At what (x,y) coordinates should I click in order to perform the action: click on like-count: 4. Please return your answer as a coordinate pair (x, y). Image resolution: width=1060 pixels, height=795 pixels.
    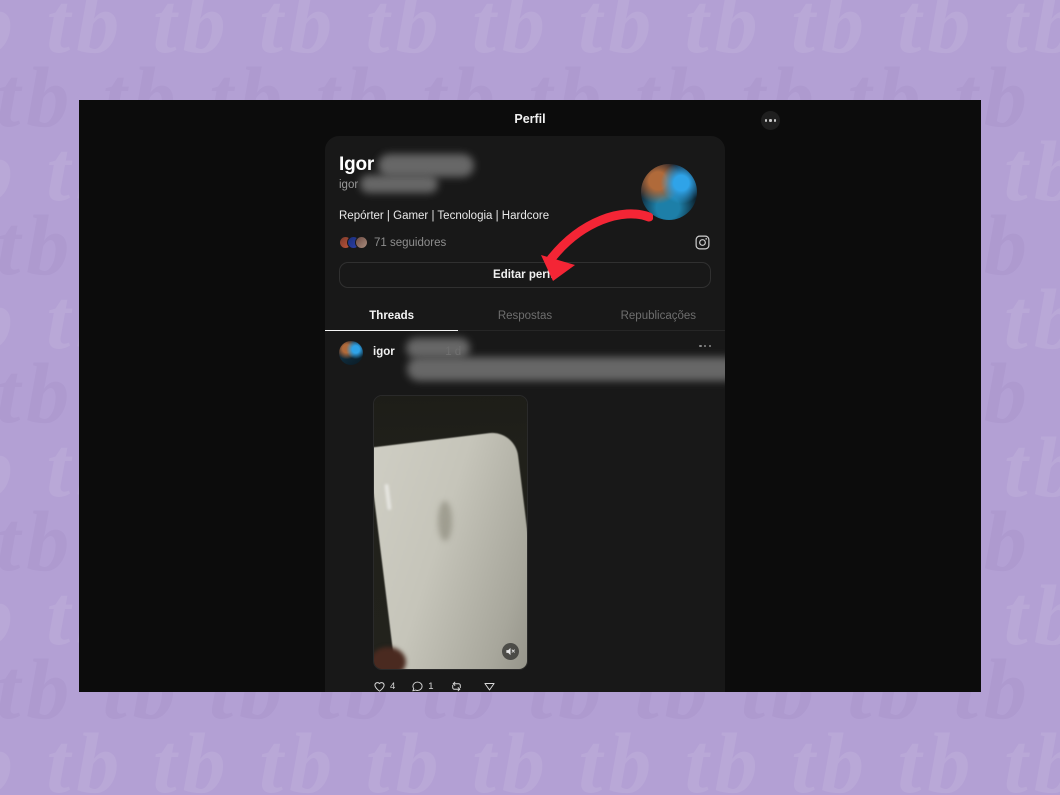
    Looking at the image, I should click on (393, 686).